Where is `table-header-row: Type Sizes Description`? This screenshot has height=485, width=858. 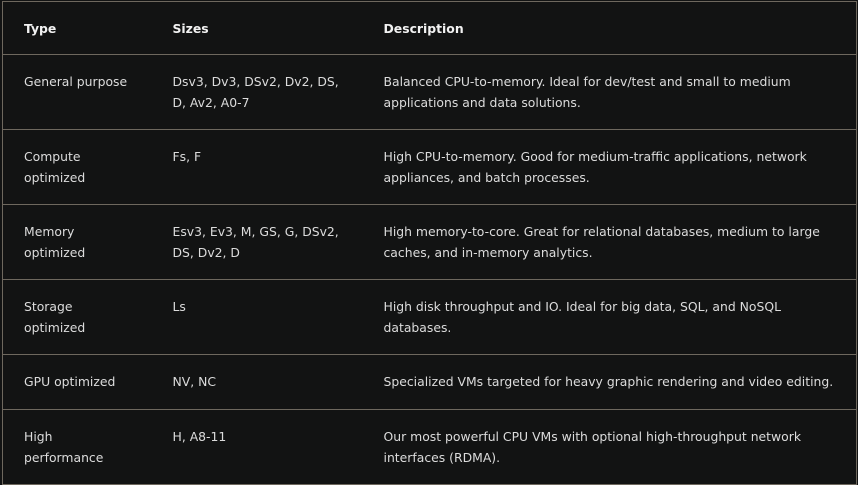
table-header-row: Type Sizes Description is located at coordinates (429, 28).